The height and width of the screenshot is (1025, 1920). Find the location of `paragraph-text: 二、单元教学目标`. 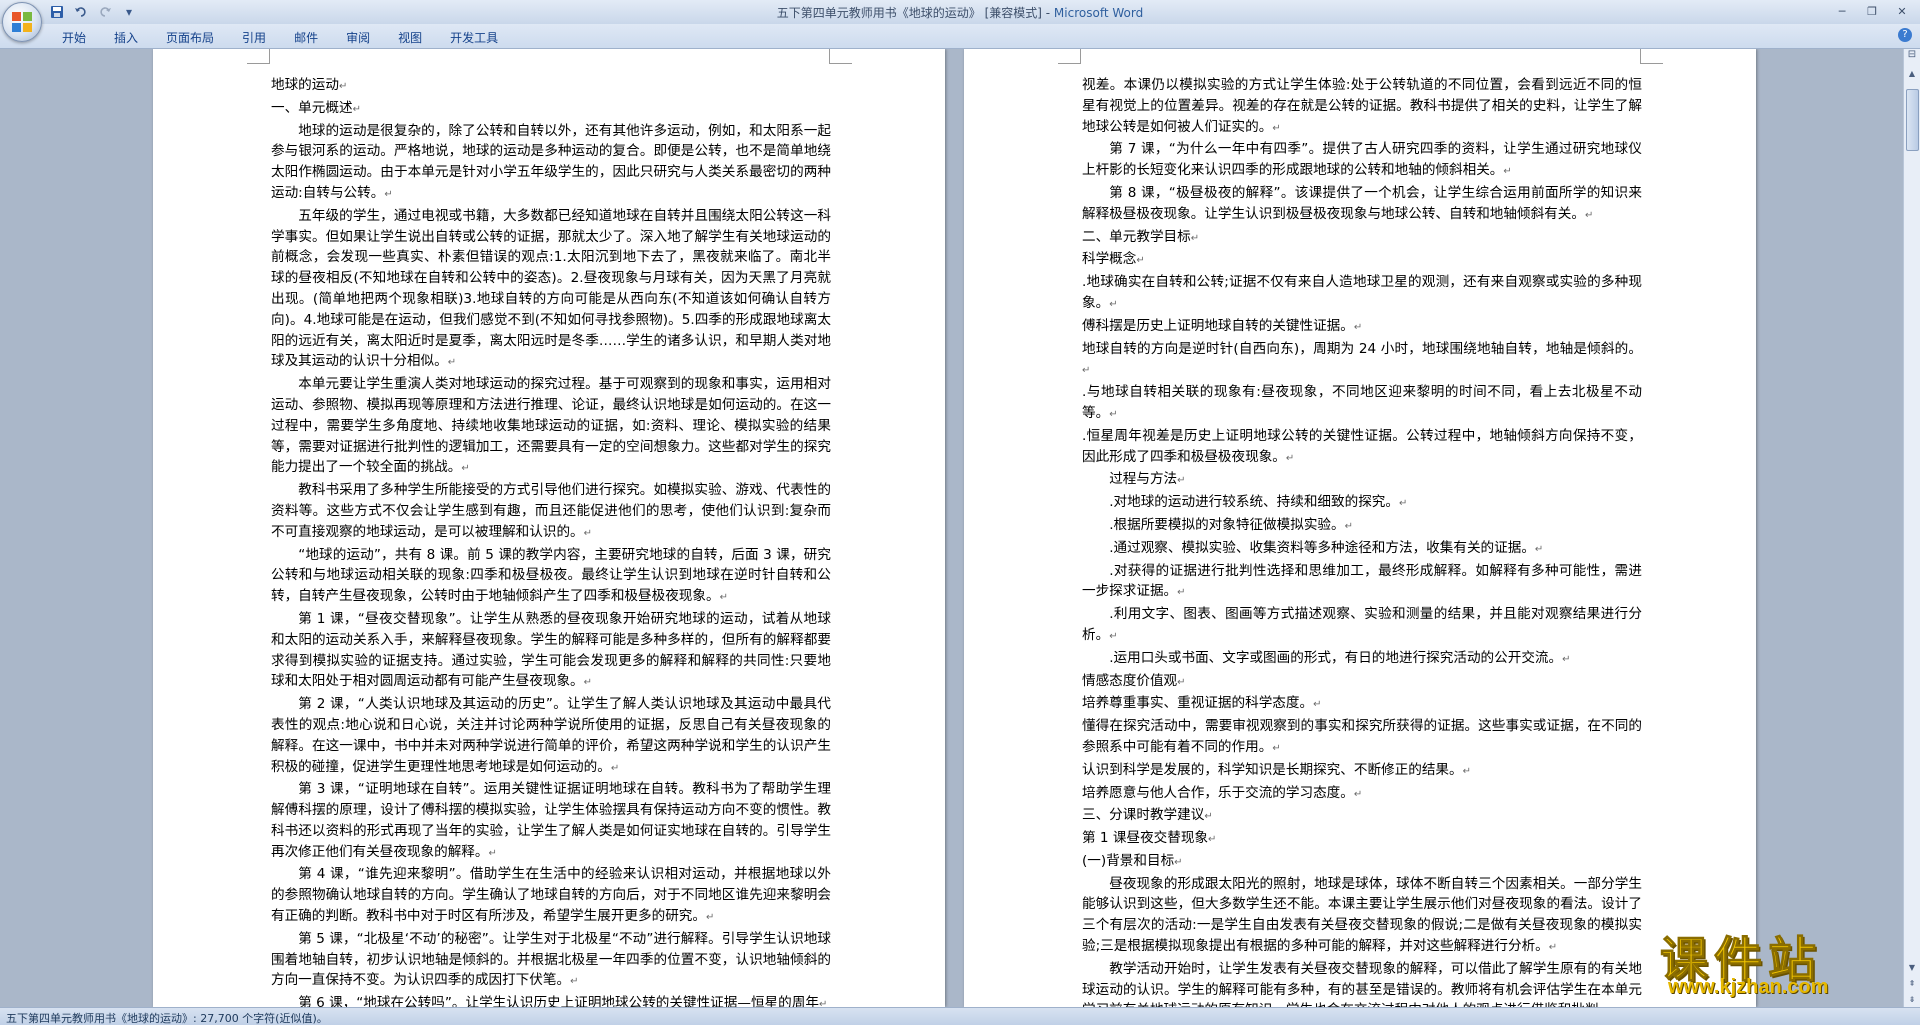

paragraph-text: 二、单元教学目标 is located at coordinates (1136, 236).